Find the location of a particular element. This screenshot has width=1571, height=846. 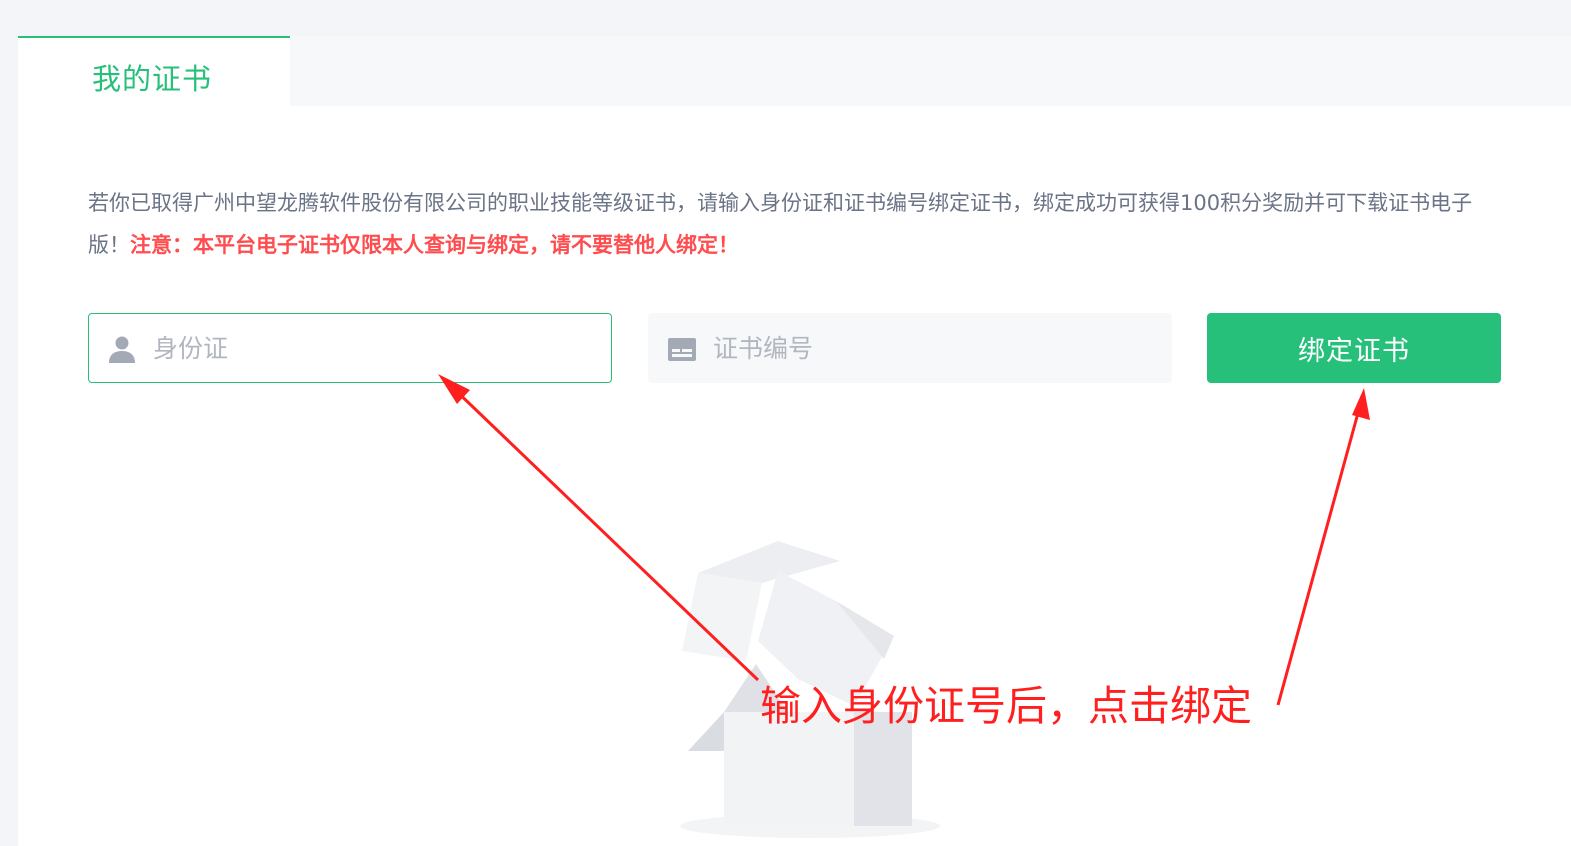

annotation-text: 输入身份证号后，点击绑定 is located at coordinates (1006, 706).